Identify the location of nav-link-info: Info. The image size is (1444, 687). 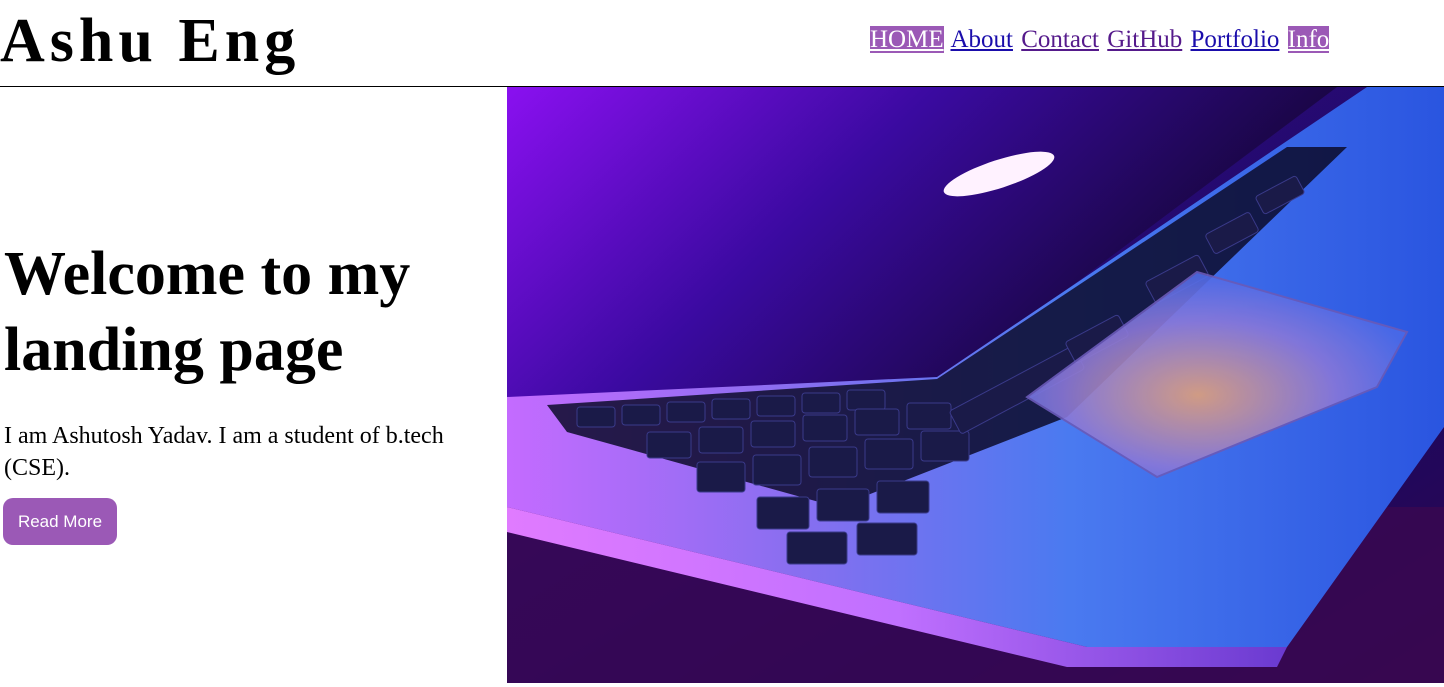
(1308, 39).